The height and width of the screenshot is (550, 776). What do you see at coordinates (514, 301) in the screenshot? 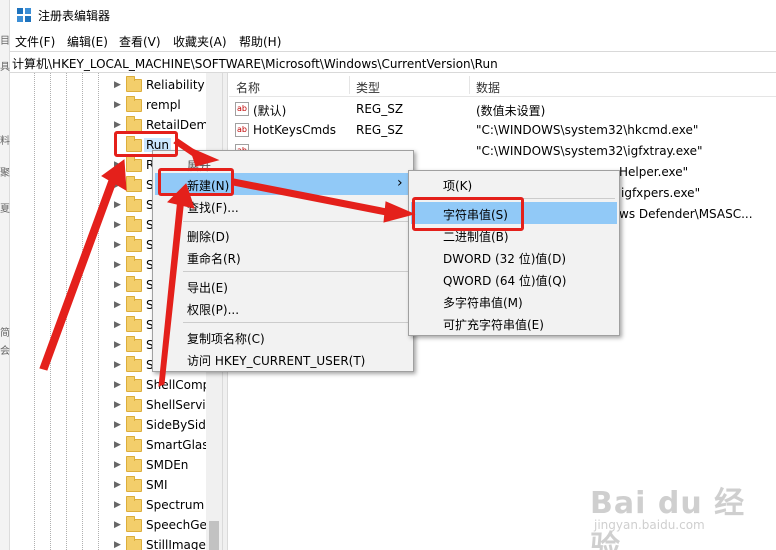
I see `submenu-item-multi-string-value: 多字符串值(M)` at bounding box center [514, 301].